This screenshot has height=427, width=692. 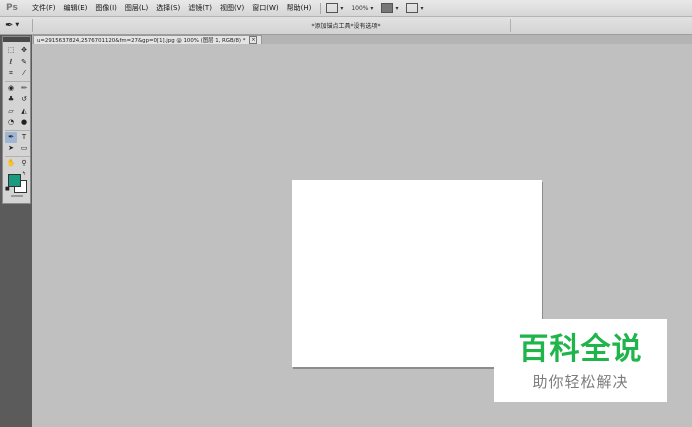 What do you see at coordinates (24, 74) in the screenshot?
I see `eyedropper-tool-icon: ⁄` at bounding box center [24, 74].